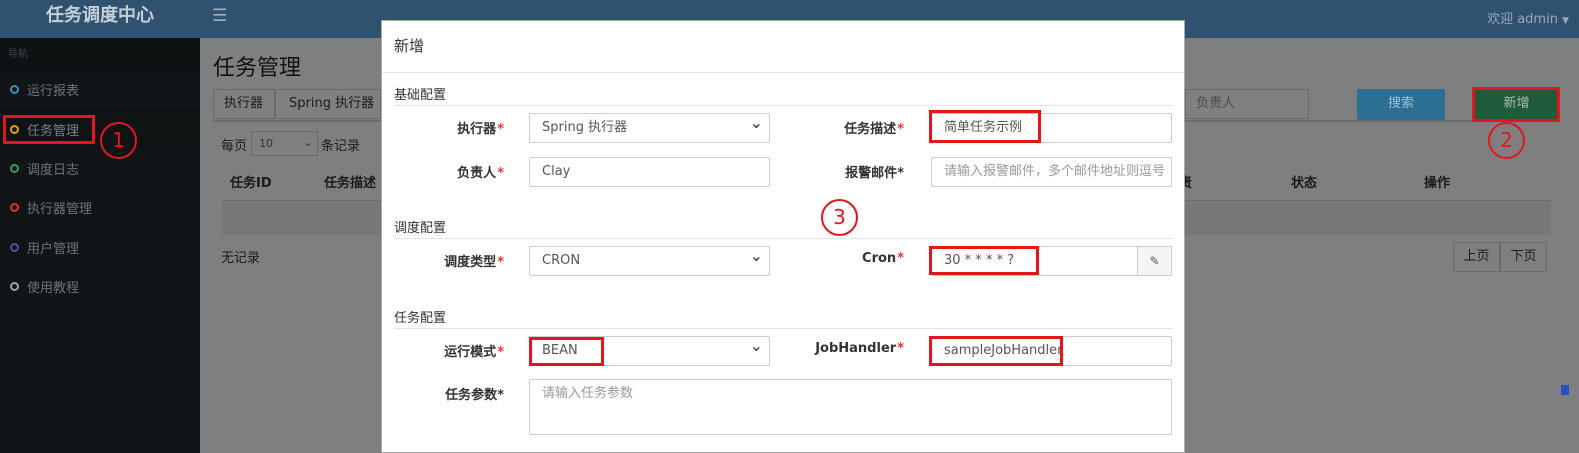 This screenshot has width=1579, height=453. Describe the element at coordinates (1476, 257) in the screenshot. I see `prev-page-button: 上页` at that location.